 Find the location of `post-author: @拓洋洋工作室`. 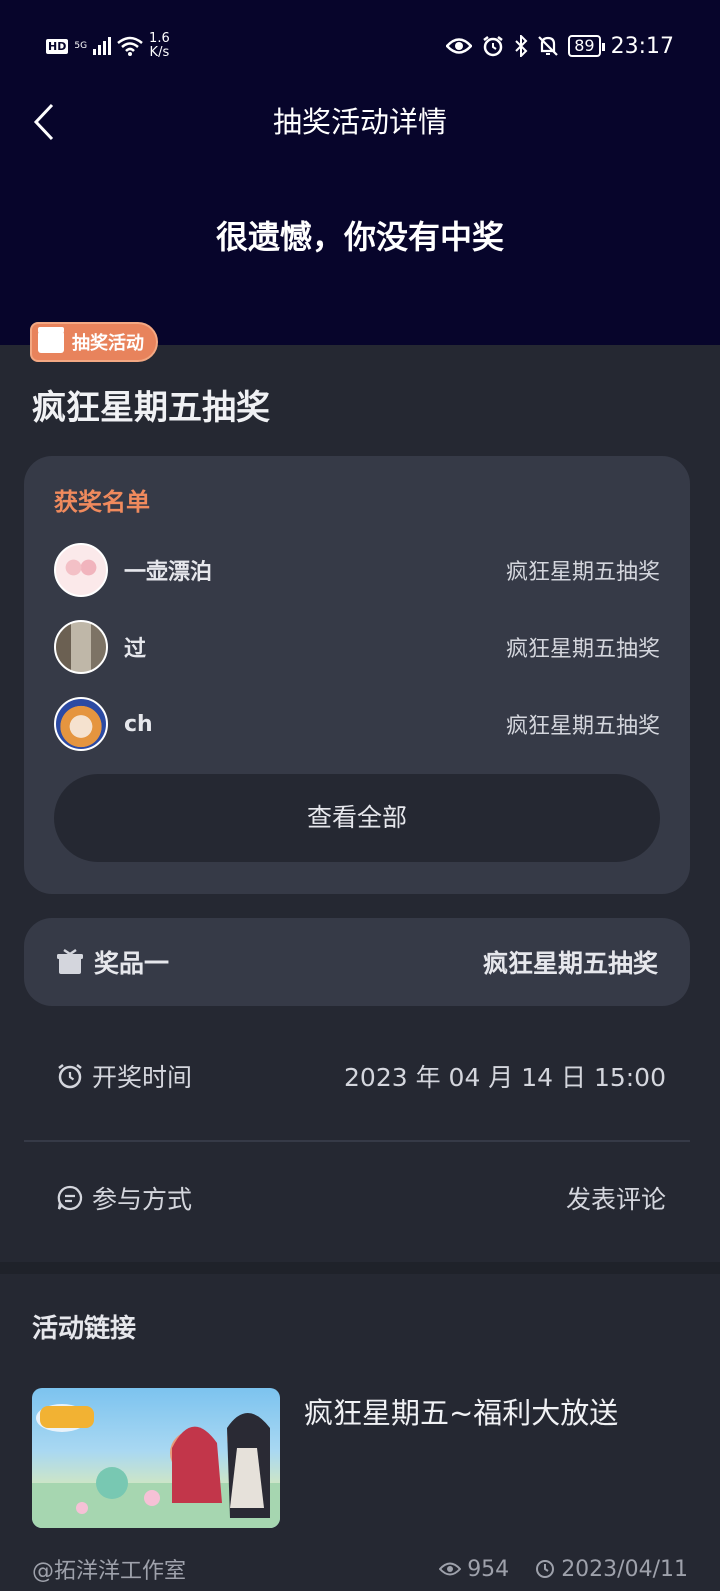

post-author: @拓洋洋工作室 is located at coordinates (222, 1569).